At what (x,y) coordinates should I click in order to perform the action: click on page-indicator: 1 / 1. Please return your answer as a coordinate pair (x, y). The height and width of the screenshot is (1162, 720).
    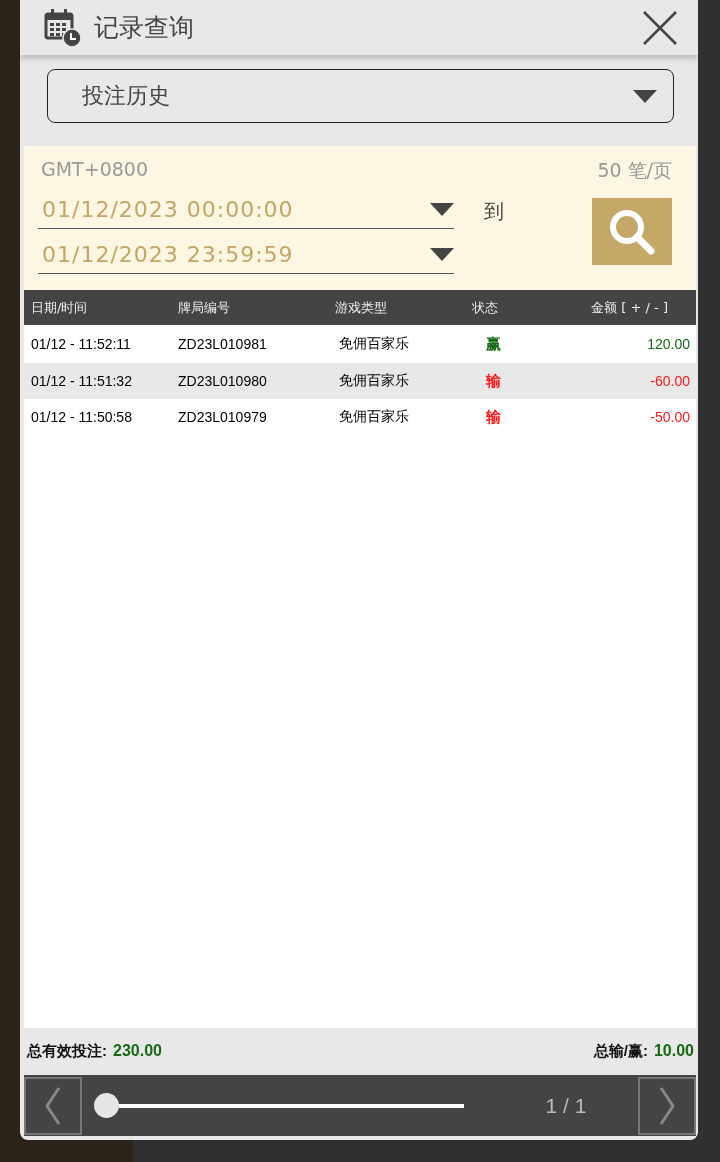
    Looking at the image, I should click on (566, 1105).